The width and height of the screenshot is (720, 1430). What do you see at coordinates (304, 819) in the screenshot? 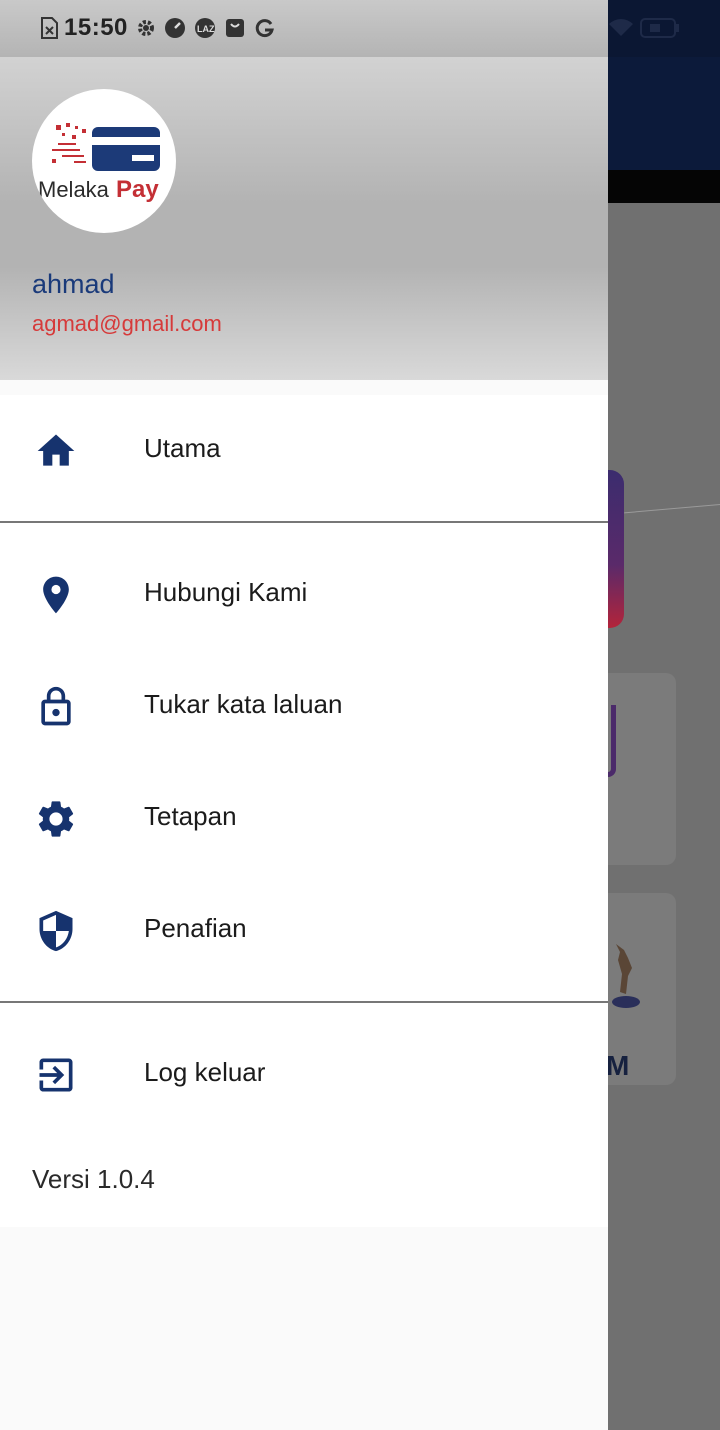
I see `menu-item-tetapan: Tetapan` at bounding box center [304, 819].